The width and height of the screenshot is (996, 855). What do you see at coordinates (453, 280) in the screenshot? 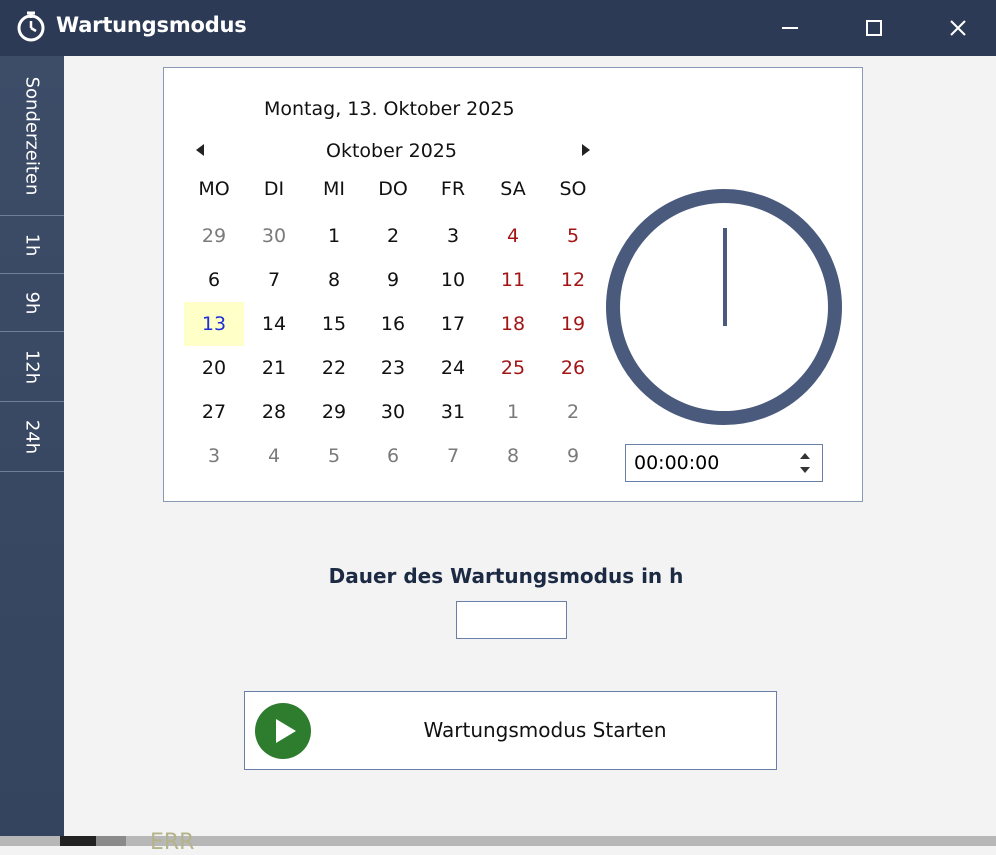
I see `calendar-day: 10` at bounding box center [453, 280].